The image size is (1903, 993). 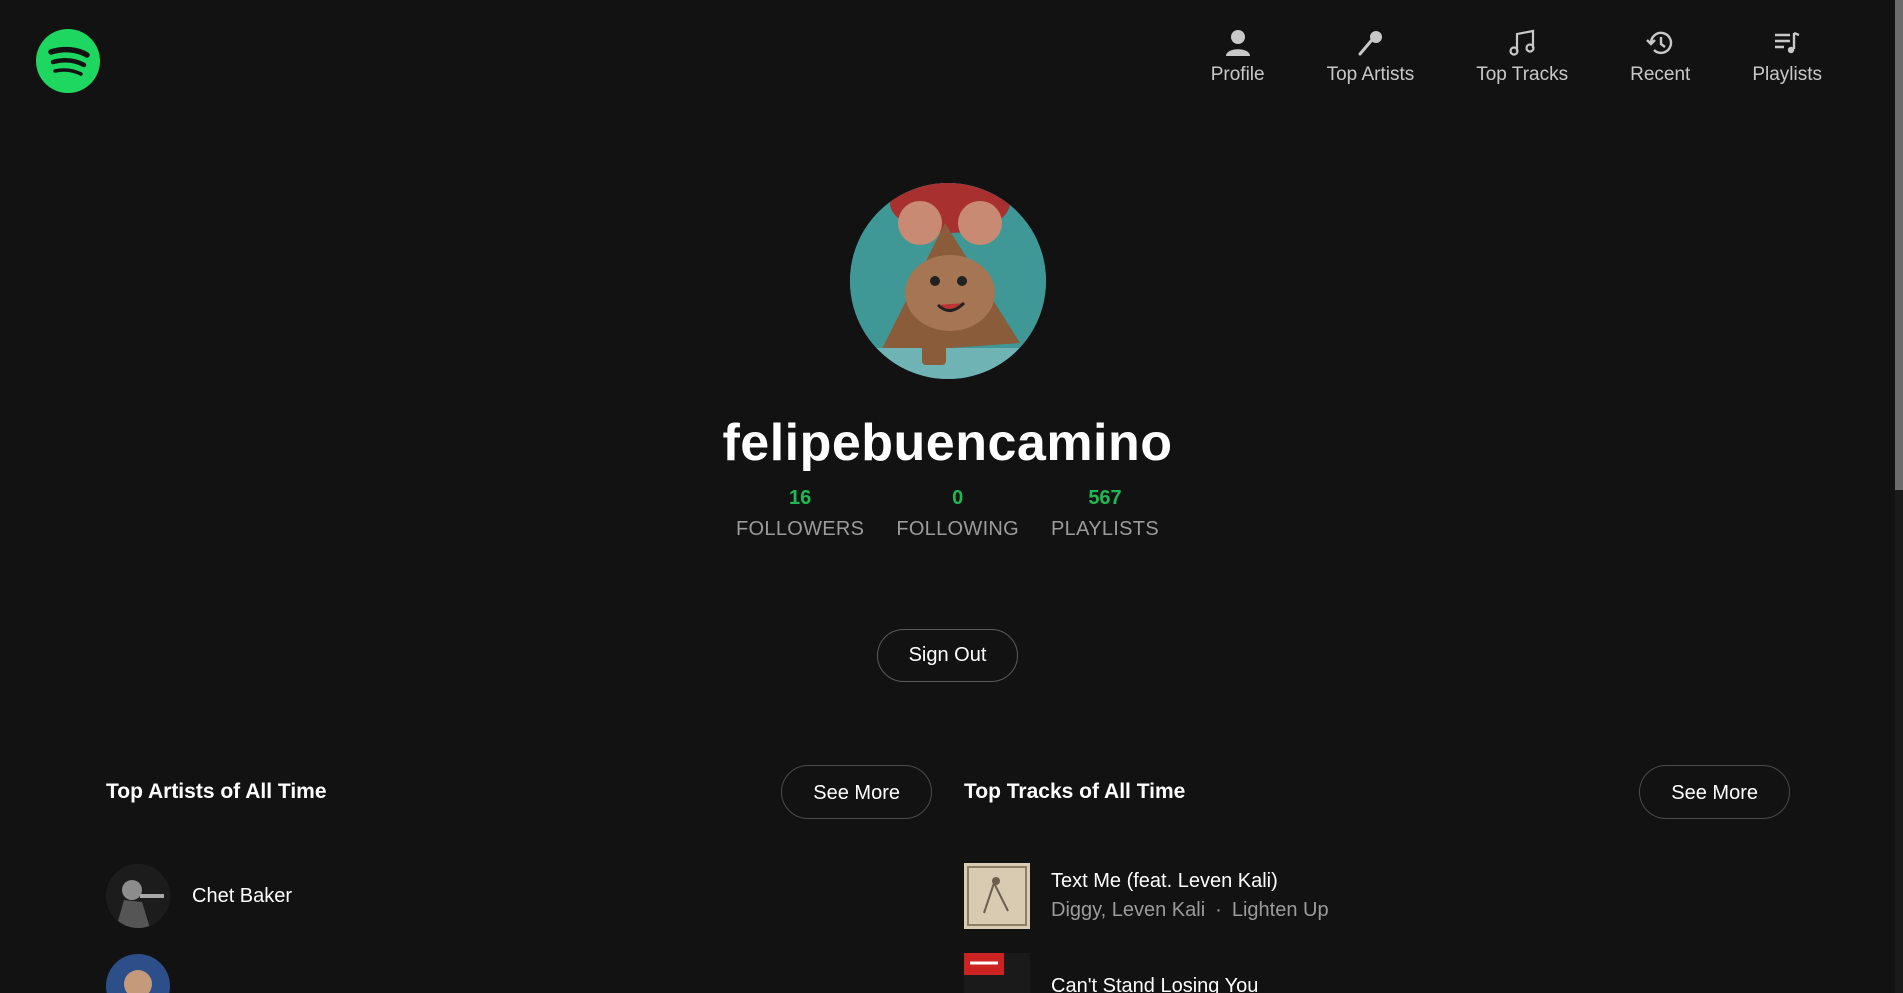 What do you see at coordinates (1787, 43) in the screenshot?
I see `playlist-icon` at bounding box center [1787, 43].